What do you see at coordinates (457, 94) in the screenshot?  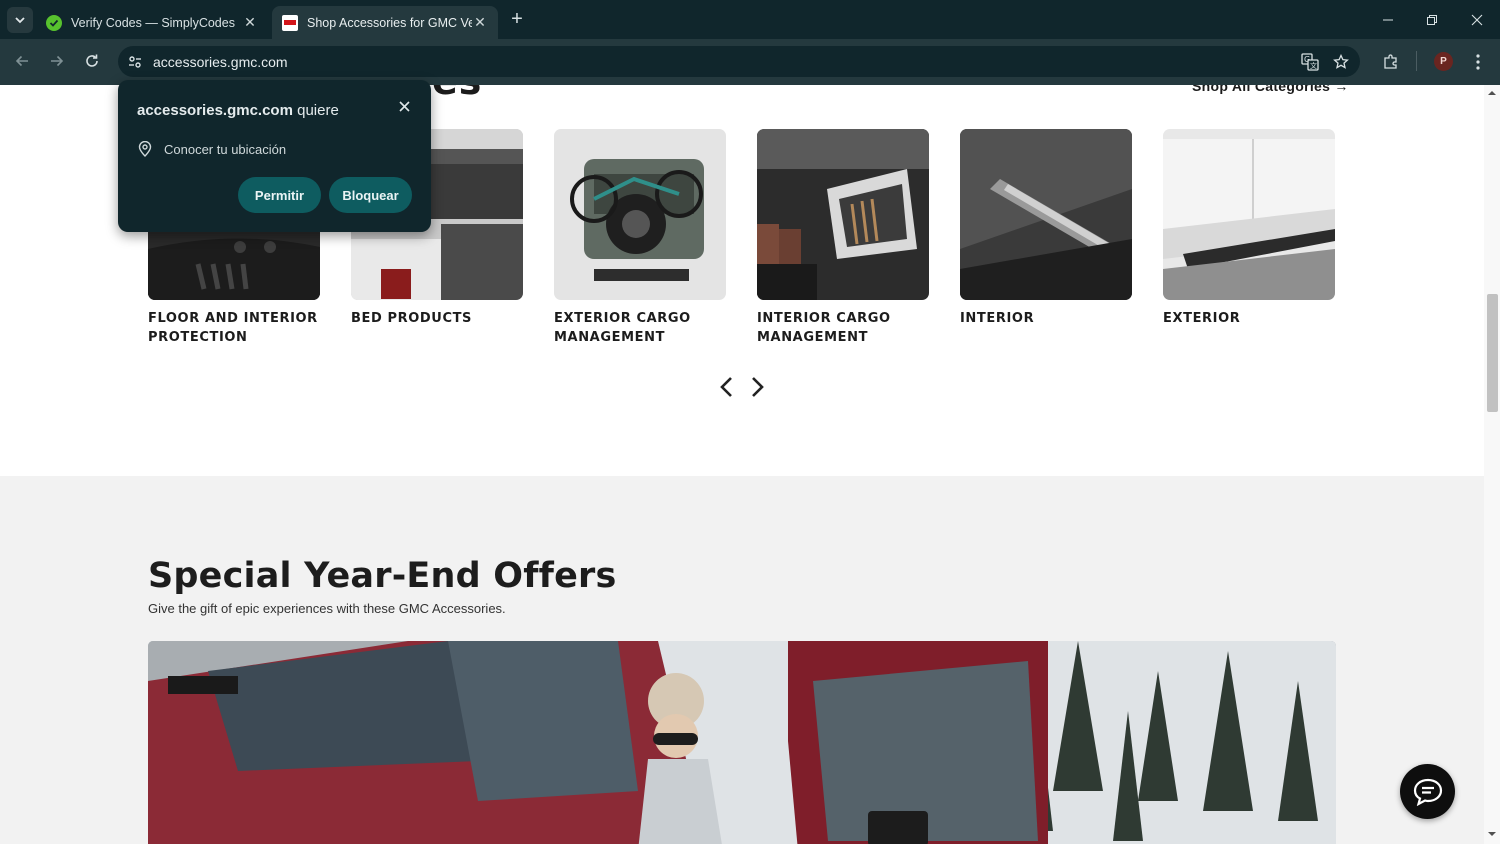 I see `categories-heading: es` at bounding box center [457, 94].